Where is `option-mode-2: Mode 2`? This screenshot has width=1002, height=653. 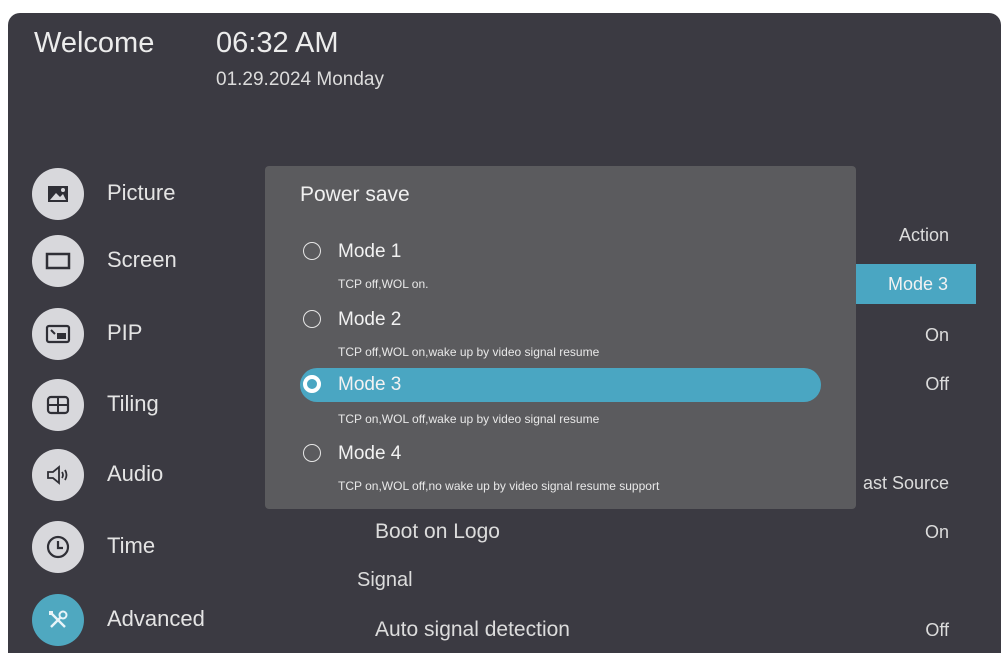 option-mode-2: Mode 2 is located at coordinates (560, 320).